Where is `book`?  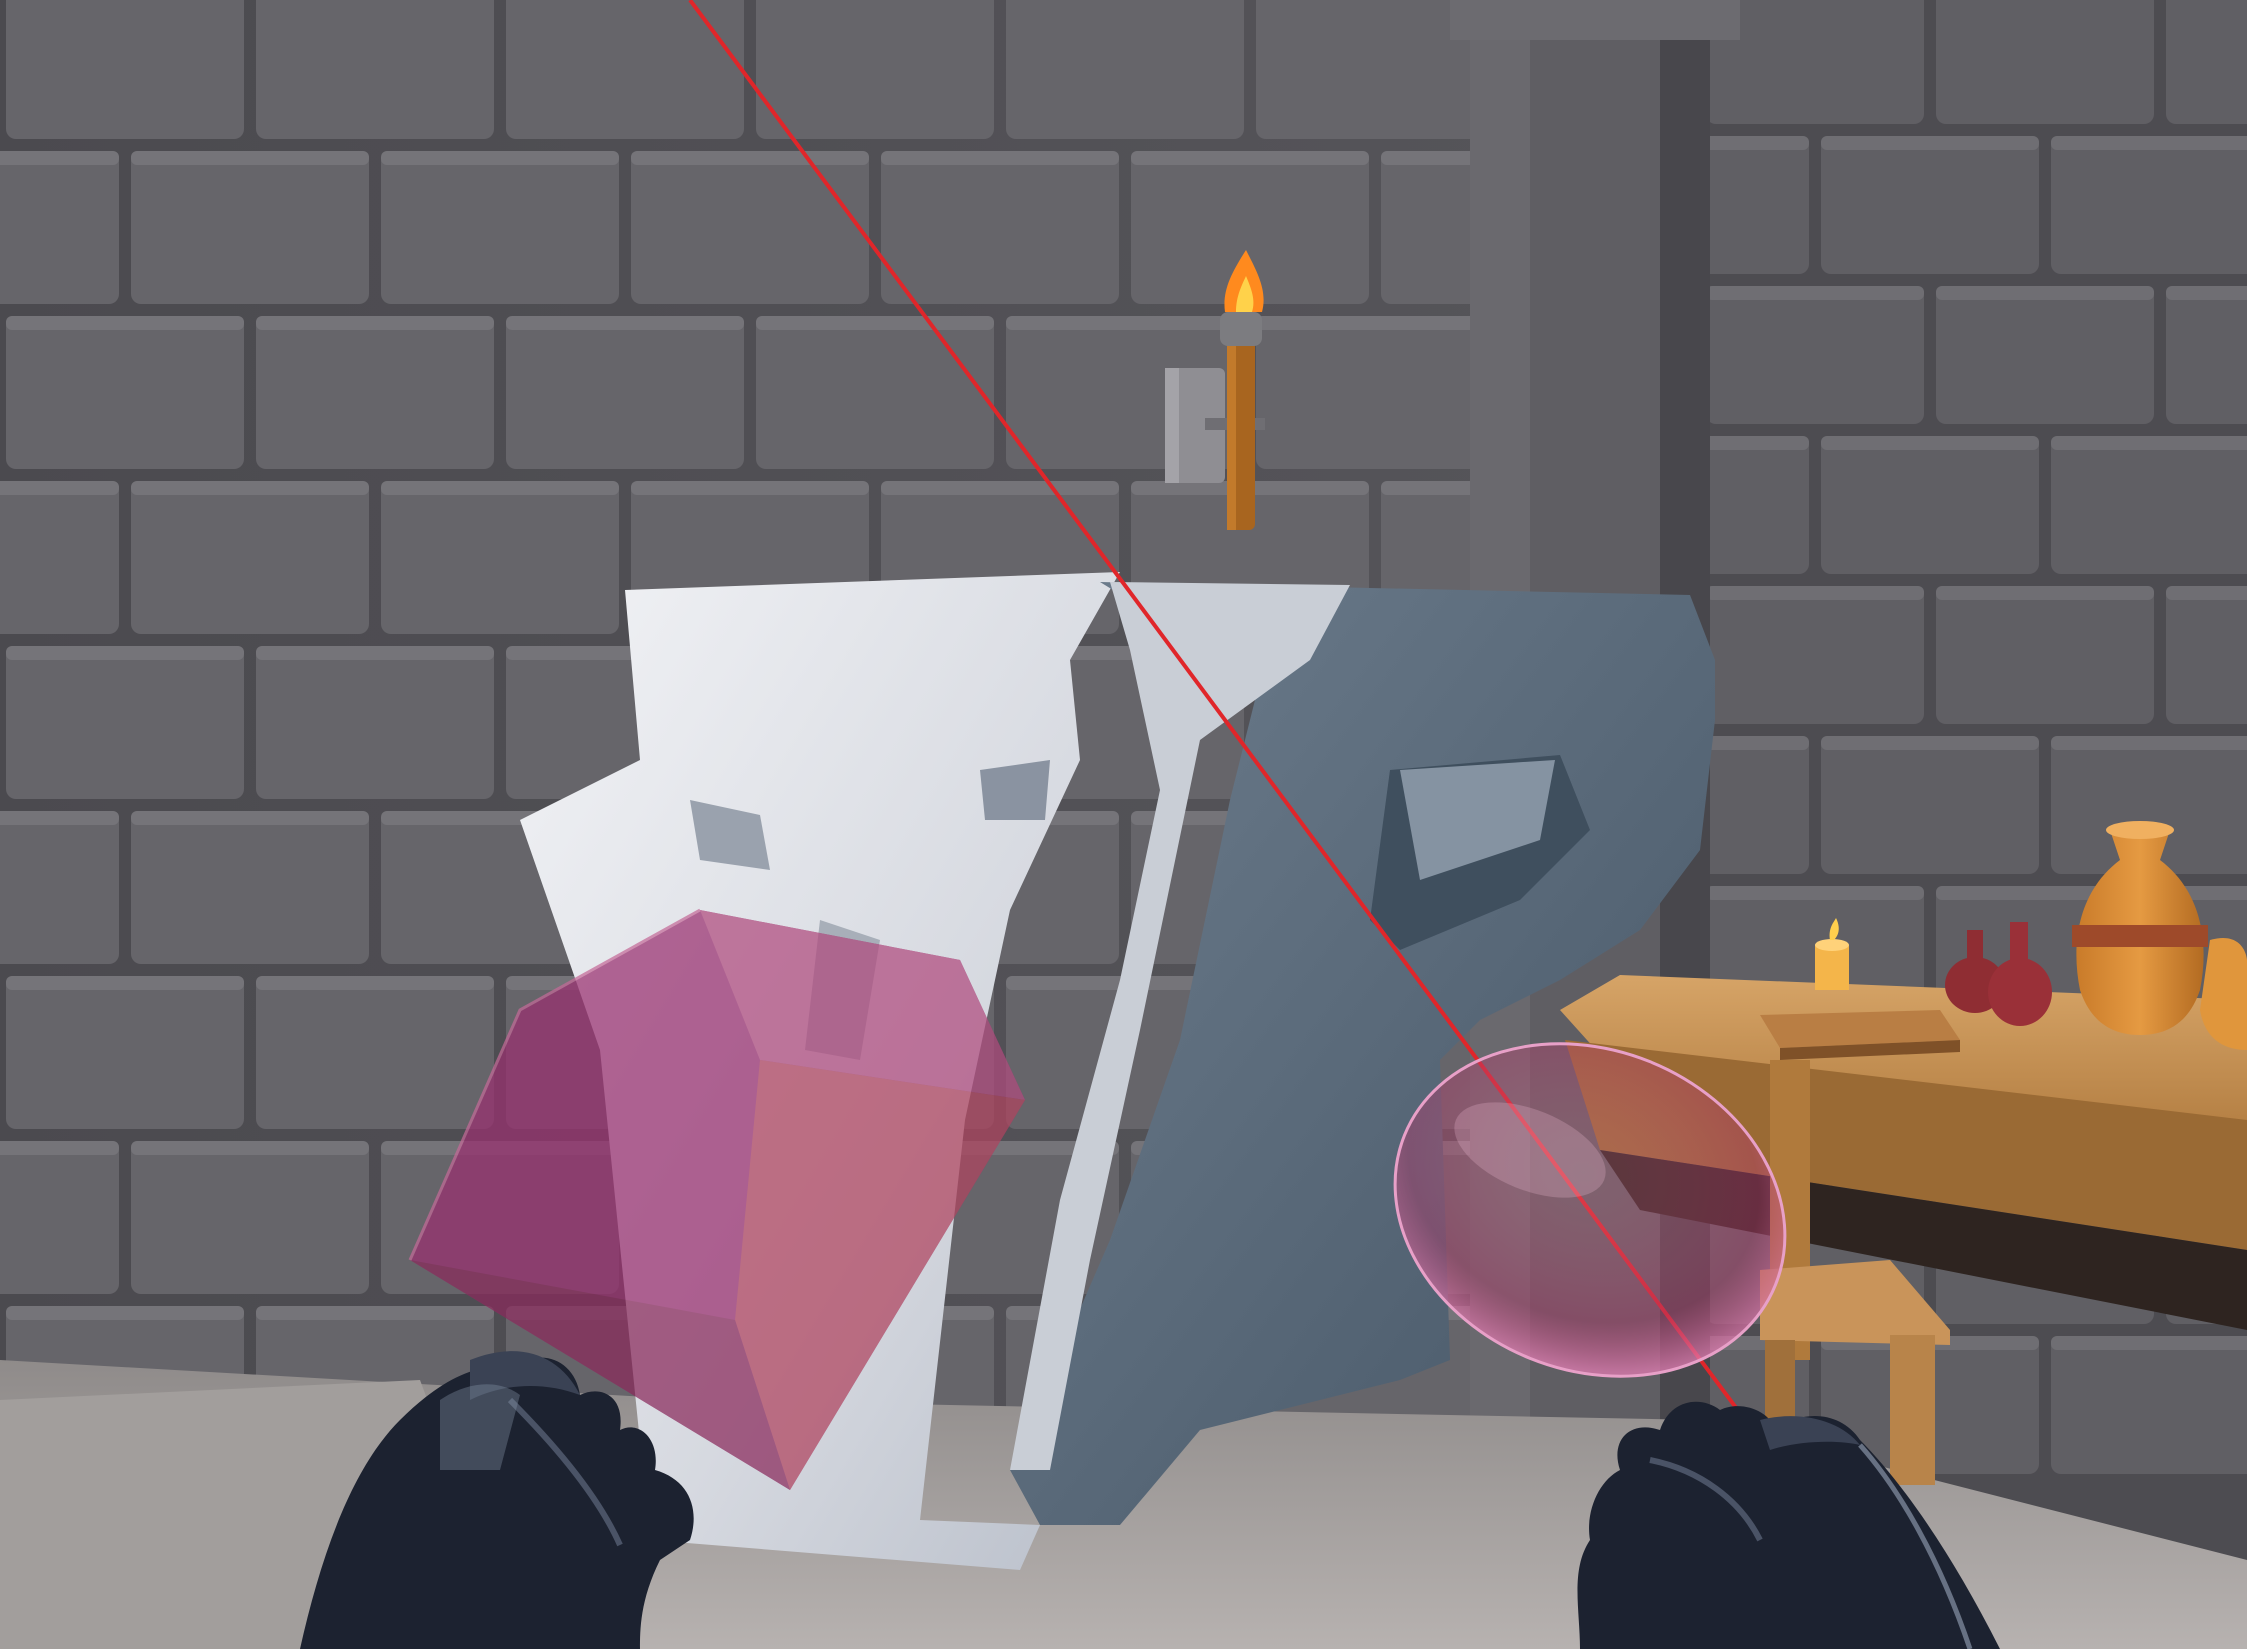 book is located at coordinates (1860, 1035).